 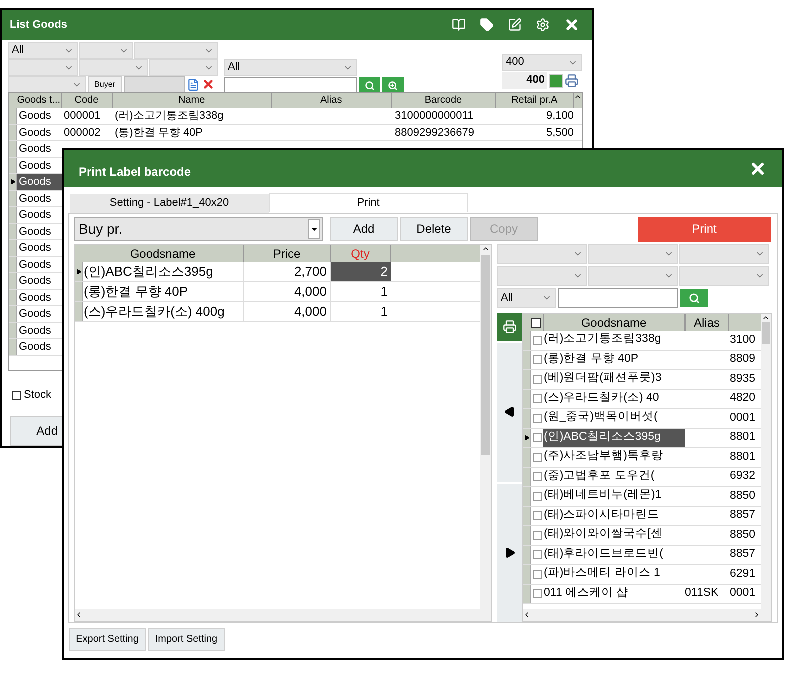 What do you see at coordinates (603, 456) in the screenshot?
I see `table-cell-text: (주)사조남부햄)톡후랑` at bounding box center [603, 456].